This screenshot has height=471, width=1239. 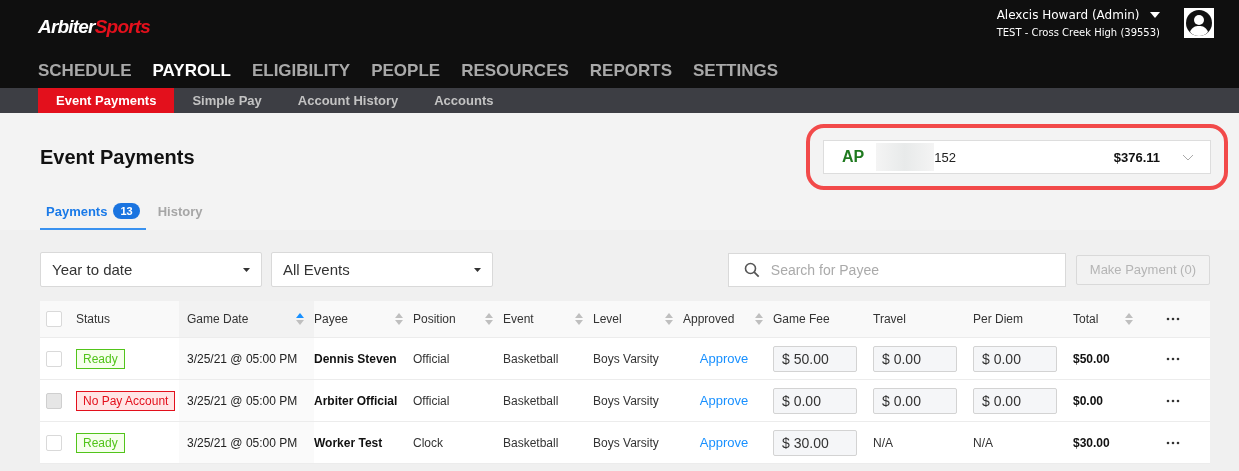 What do you see at coordinates (85, 67) in the screenshot?
I see `main-nav-item: SCHEDULE` at bounding box center [85, 67].